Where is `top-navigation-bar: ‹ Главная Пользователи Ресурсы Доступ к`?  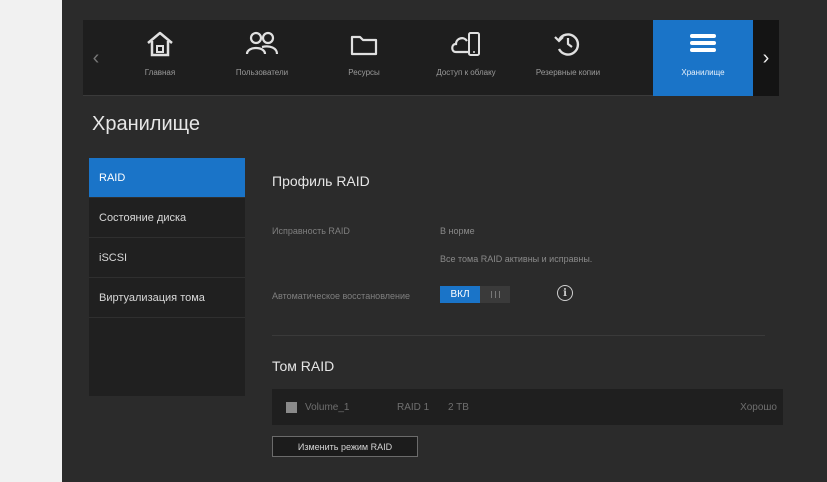 top-navigation-bar: ‹ Главная Пользователи Ресурсы Доступ к is located at coordinates (431, 58).